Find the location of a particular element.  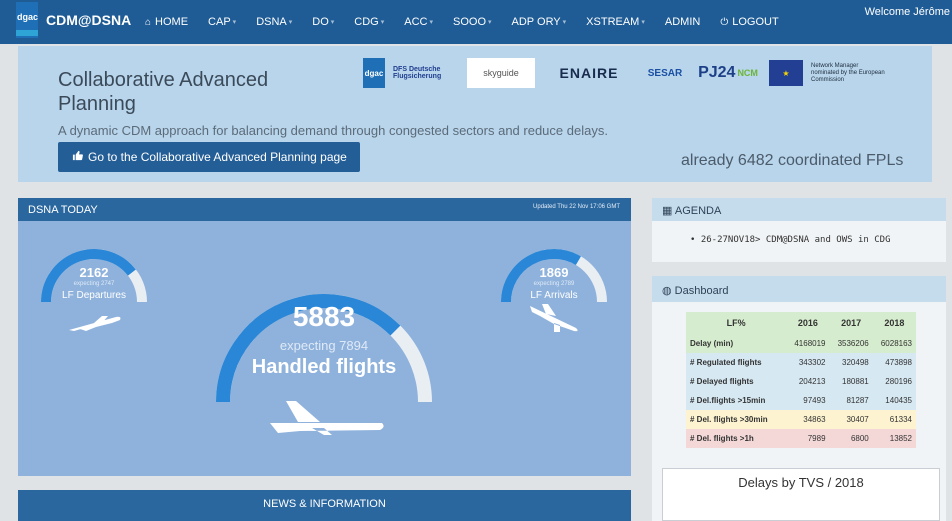

nav-cdg: CDG ▾ is located at coordinates (369, 22).